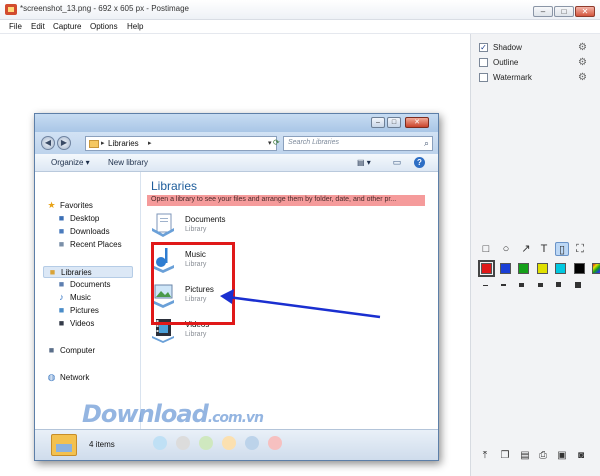 The image size is (600, 476). I want to click on close-button: ✕, so click(585, 11).